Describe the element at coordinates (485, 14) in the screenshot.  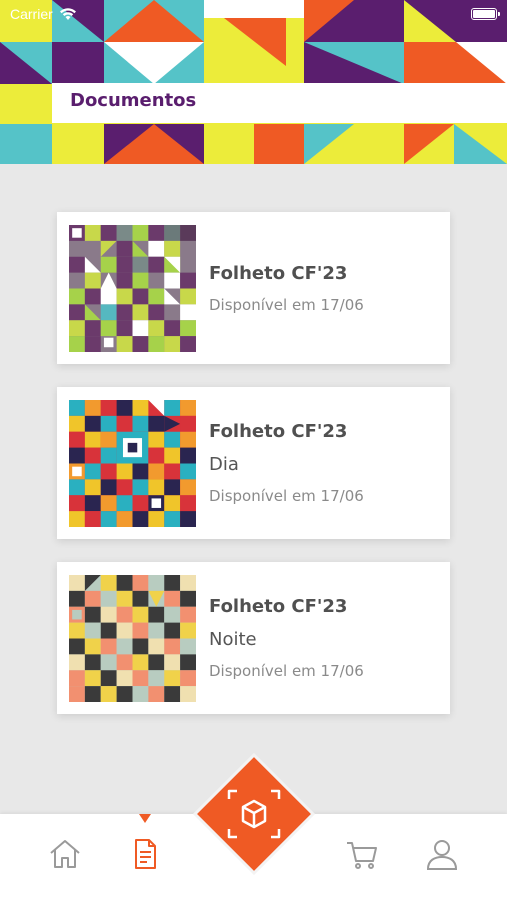
I see `battery-icon` at that location.